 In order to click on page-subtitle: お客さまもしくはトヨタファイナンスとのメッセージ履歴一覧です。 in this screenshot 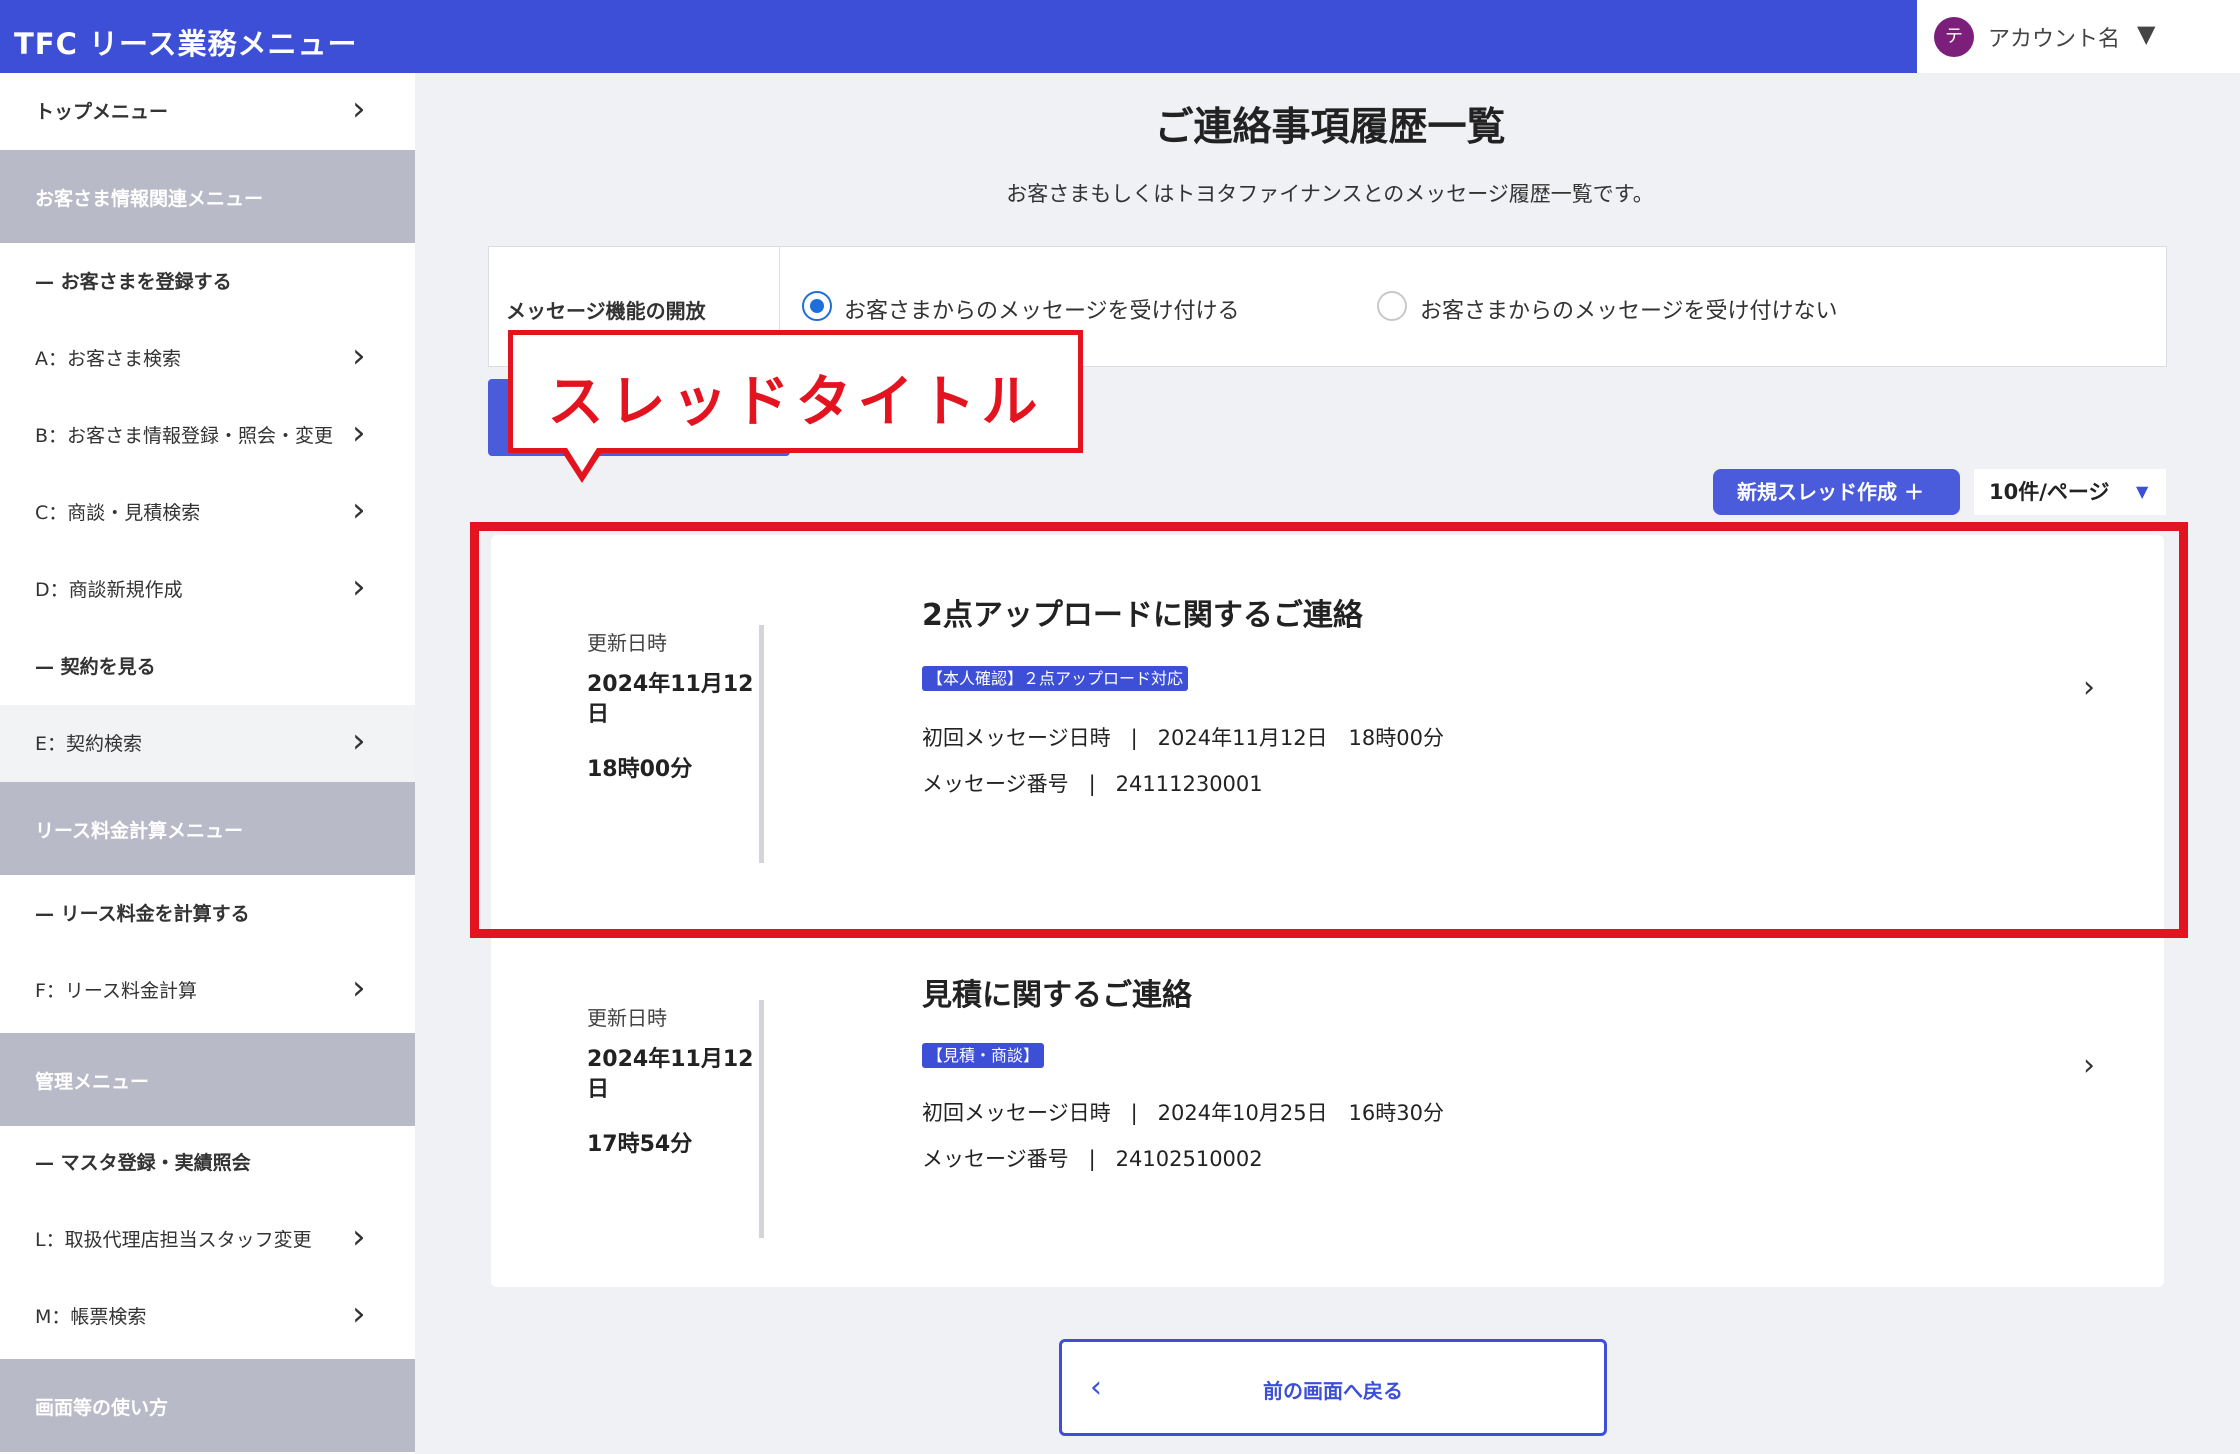, I will do `click(1330, 194)`.